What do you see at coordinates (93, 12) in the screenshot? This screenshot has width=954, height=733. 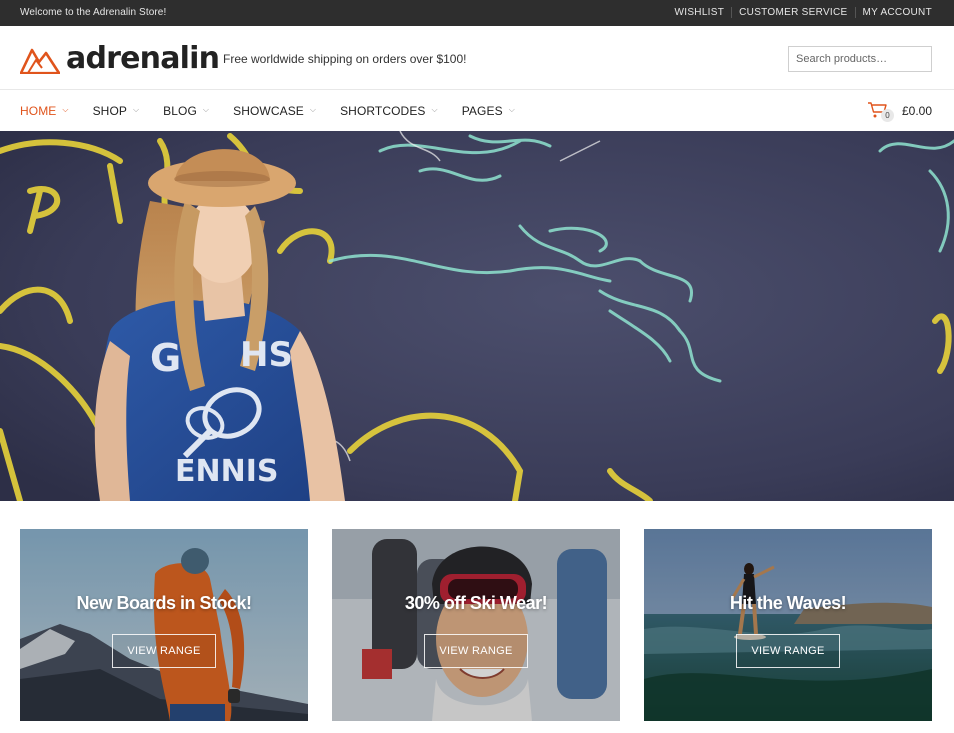 I see `welcome-message: Welcome to the Adrenalin Store!` at bounding box center [93, 12].